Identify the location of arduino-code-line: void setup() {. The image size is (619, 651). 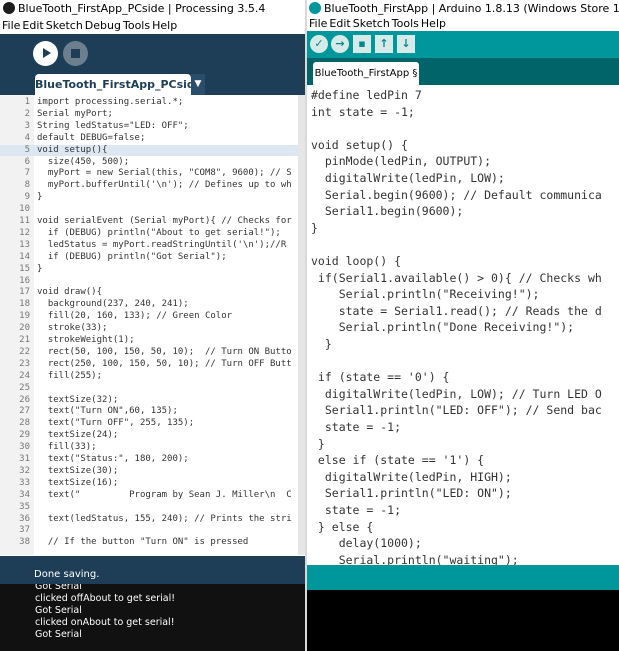
(359, 144).